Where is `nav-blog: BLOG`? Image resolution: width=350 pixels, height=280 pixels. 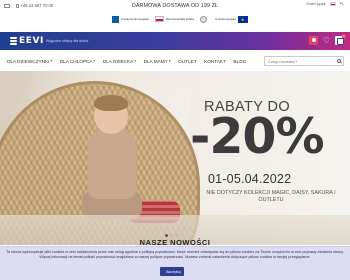 nav-blog: BLOG is located at coordinates (239, 61).